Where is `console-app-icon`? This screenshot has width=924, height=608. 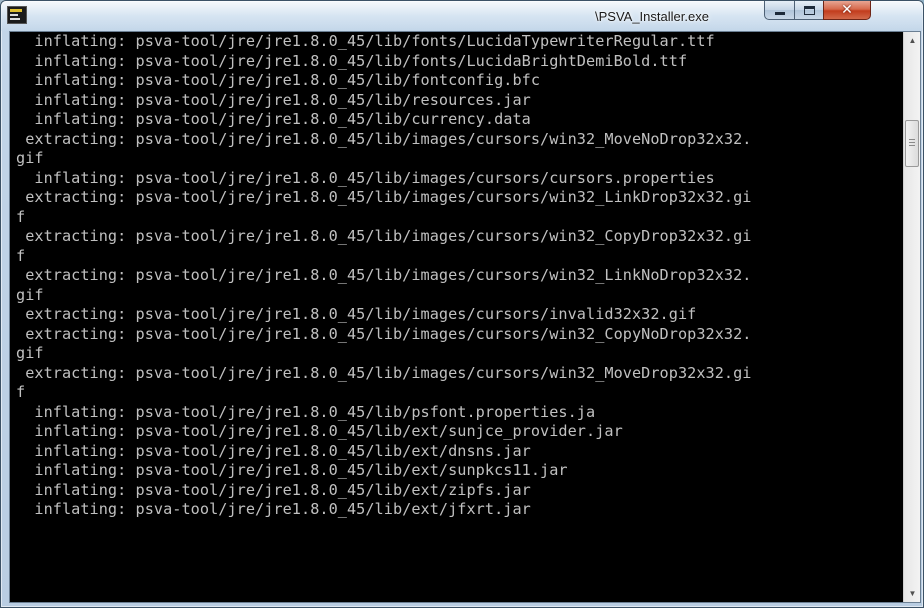 console-app-icon is located at coordinates (17, 15).